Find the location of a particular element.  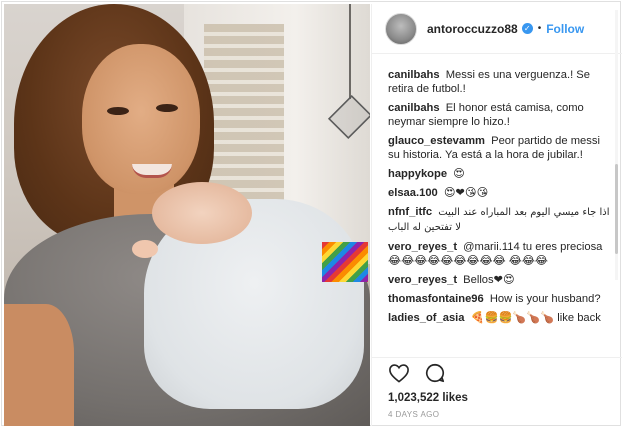

comment-username: happykope is located at coordinates (417, 174).